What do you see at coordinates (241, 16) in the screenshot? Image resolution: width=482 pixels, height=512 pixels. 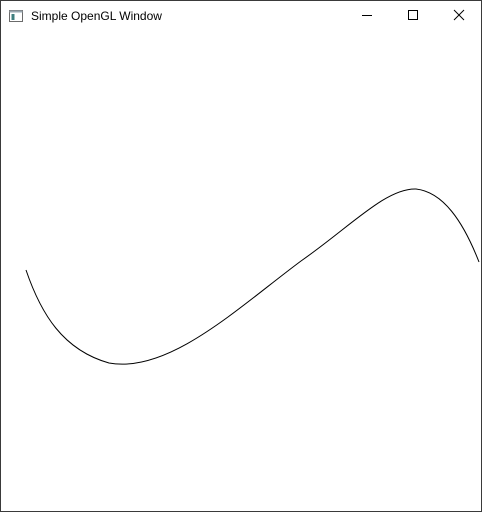 I see `title-bar: Simple OpenGL Window` at bounding box center [241, 16].